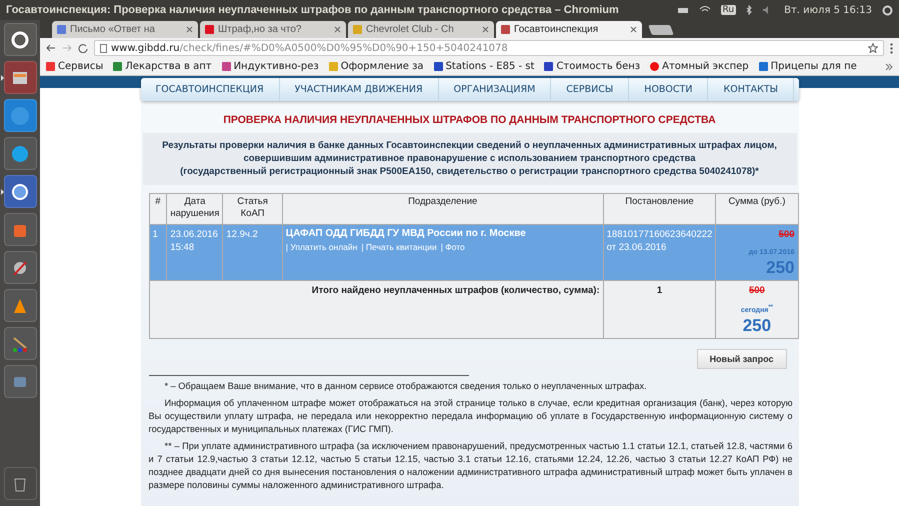  Describe the element at coordinates (757, 208) in the screenshot. I see `column-header: Сумма (руб.)` at that location.